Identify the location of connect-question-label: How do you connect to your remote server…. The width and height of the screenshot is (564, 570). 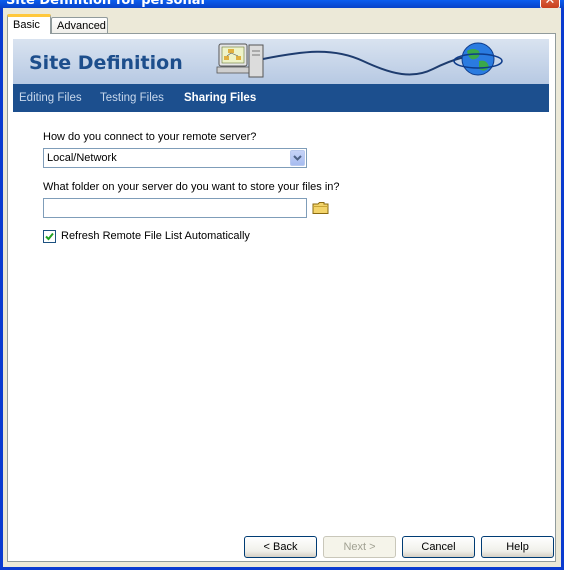
(150, 137).